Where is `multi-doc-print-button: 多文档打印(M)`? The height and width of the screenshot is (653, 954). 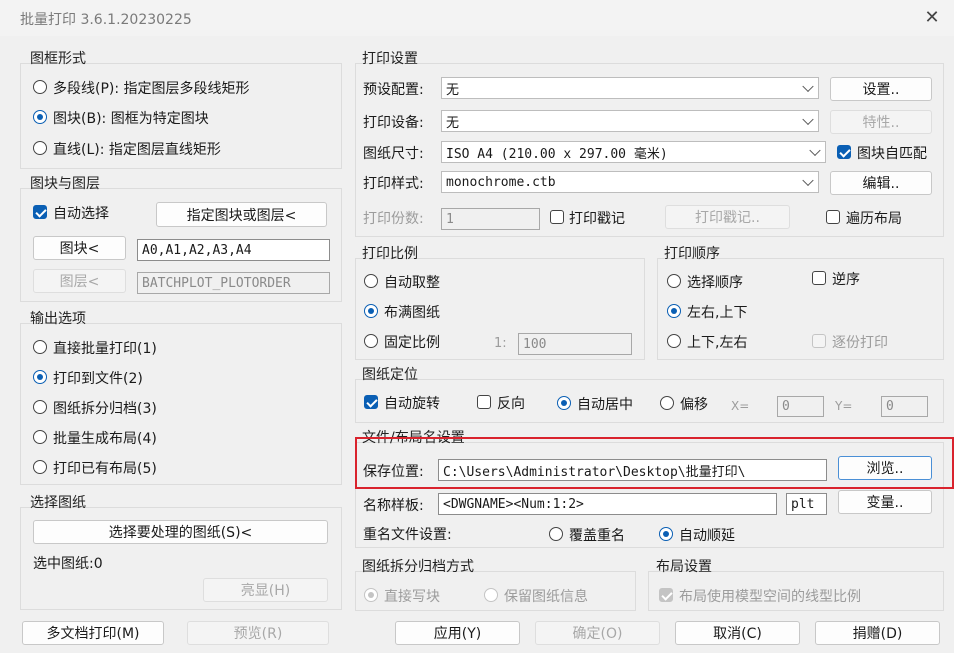 multi-doc-print-button: 多文档打印(M) is located at coordinates (93, 633).